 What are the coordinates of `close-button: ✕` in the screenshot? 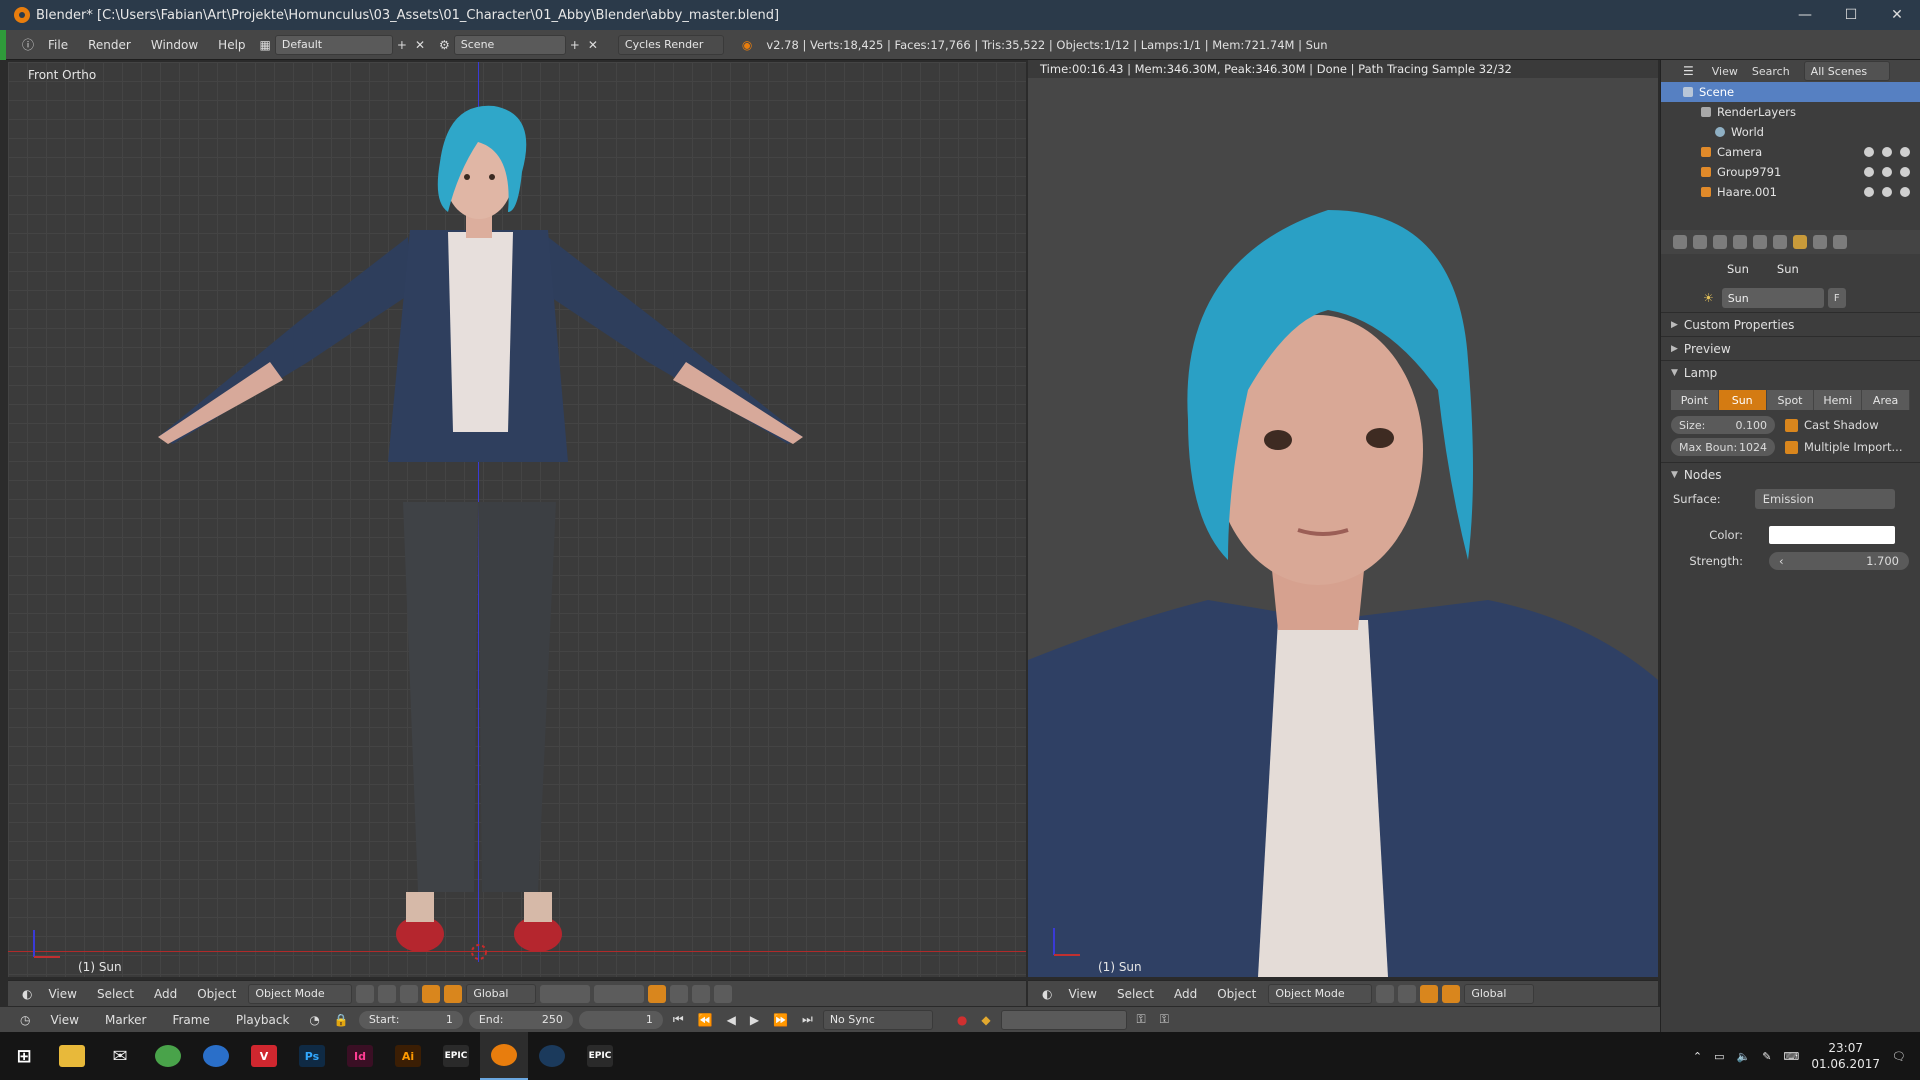 It's located at (1897, 15).